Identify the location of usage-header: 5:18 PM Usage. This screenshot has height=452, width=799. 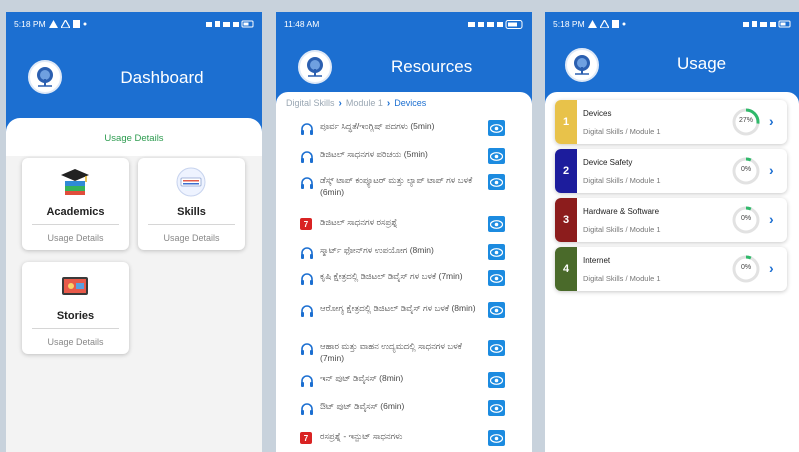
(672, 58).